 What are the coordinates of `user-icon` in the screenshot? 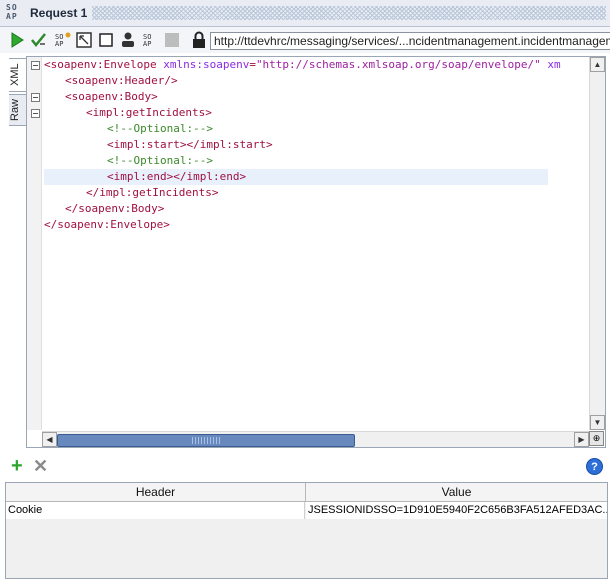 It's located at (128, 40).